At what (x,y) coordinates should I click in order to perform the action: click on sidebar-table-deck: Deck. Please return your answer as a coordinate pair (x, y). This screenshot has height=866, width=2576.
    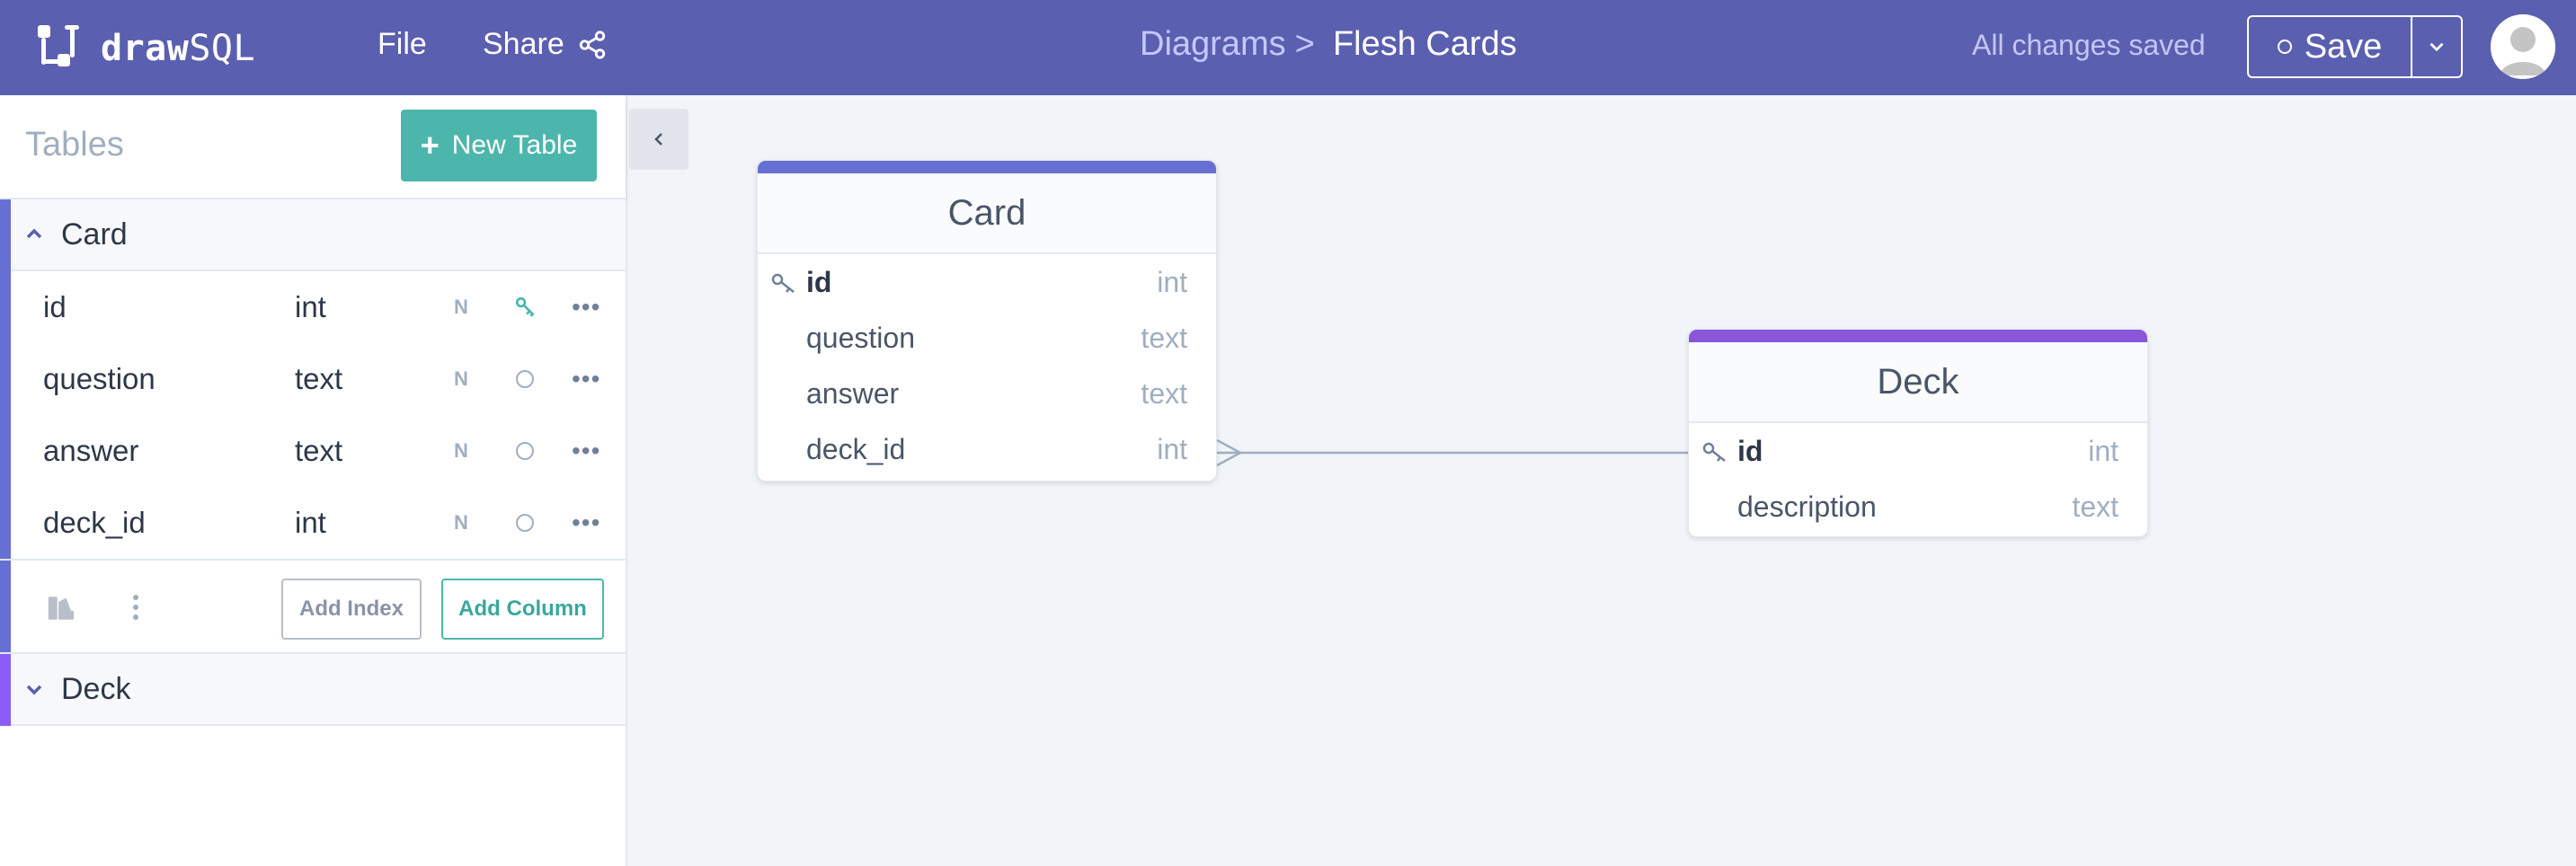
    Looking at the image, I should click on (313, 690).